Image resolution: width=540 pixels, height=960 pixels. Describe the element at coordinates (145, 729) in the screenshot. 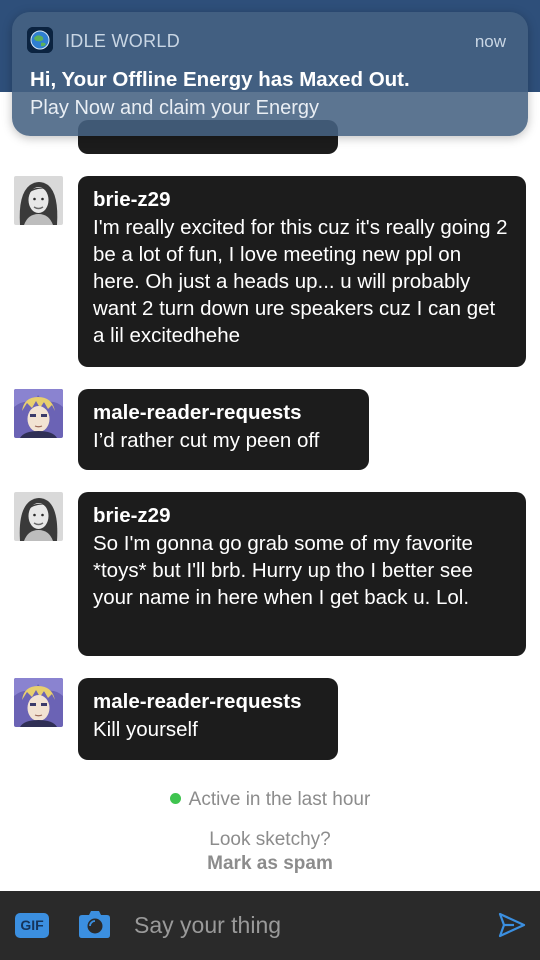

I see `message-text: Kill yourself` at that location.